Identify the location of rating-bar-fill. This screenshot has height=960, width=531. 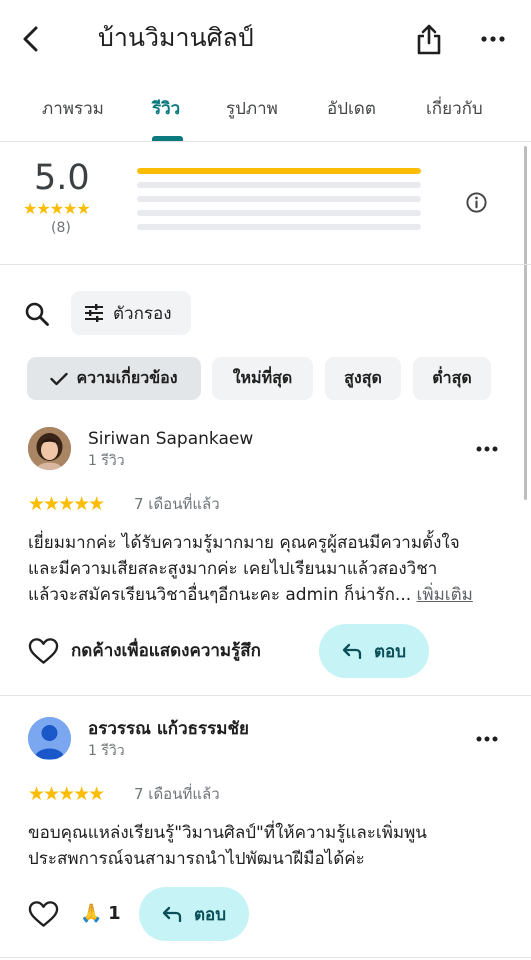
(279, 171).